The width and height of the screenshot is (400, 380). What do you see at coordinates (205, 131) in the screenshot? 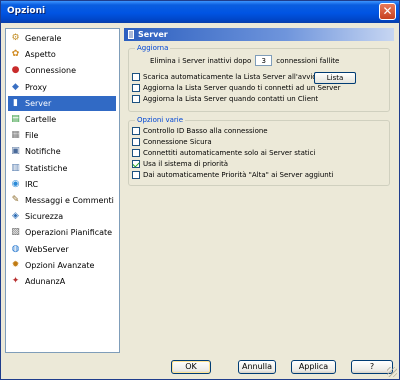
I see `opzioni-varie-option-label: Controllo ID Basso alla connessione` at bounding box center [205, 131].